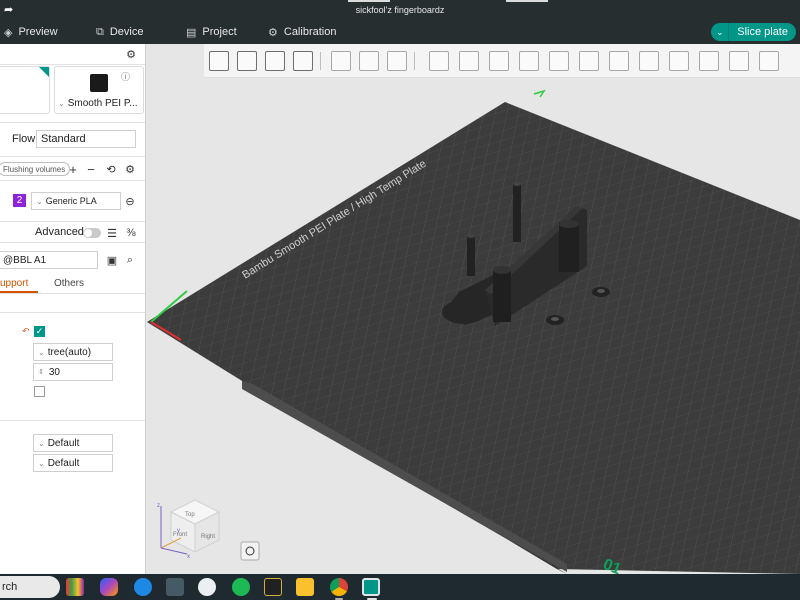  What do you see at coordinates (143, 587) in the screenshot?
I see `edge-browser-icon` at bounding box center [143, 587].